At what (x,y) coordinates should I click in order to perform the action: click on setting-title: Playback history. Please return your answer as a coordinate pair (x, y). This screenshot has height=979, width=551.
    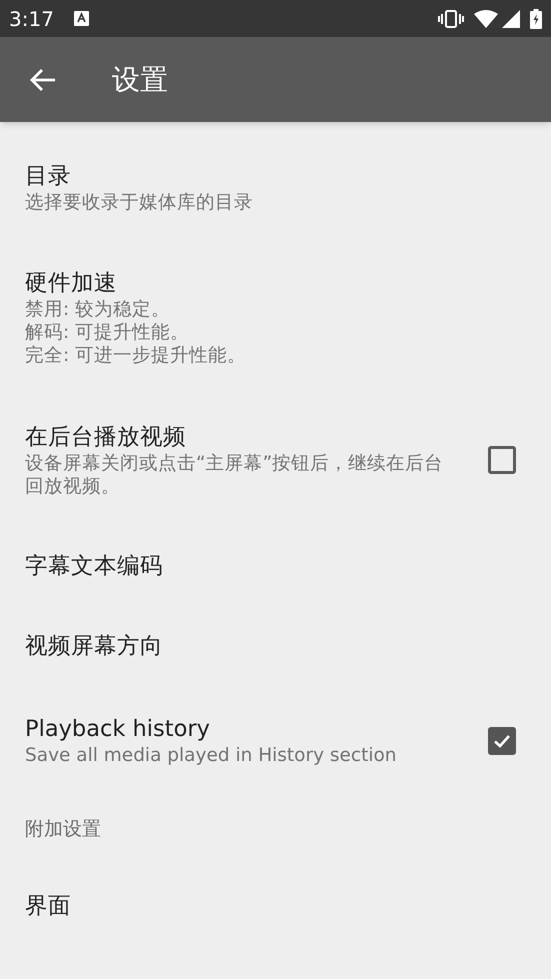
    Looking at the image, I should click on (117, 729).